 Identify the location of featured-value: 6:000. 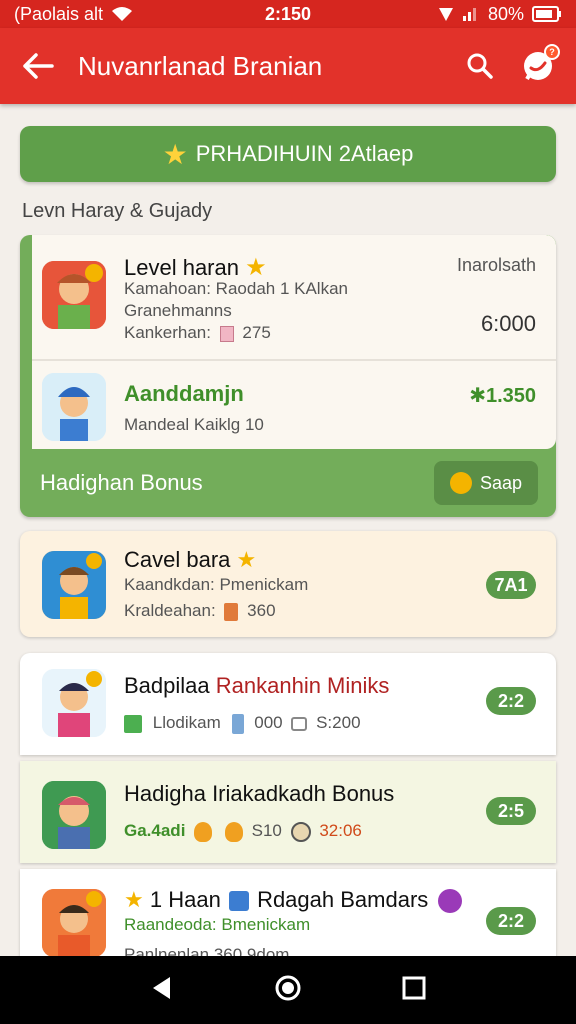
(508, 323).